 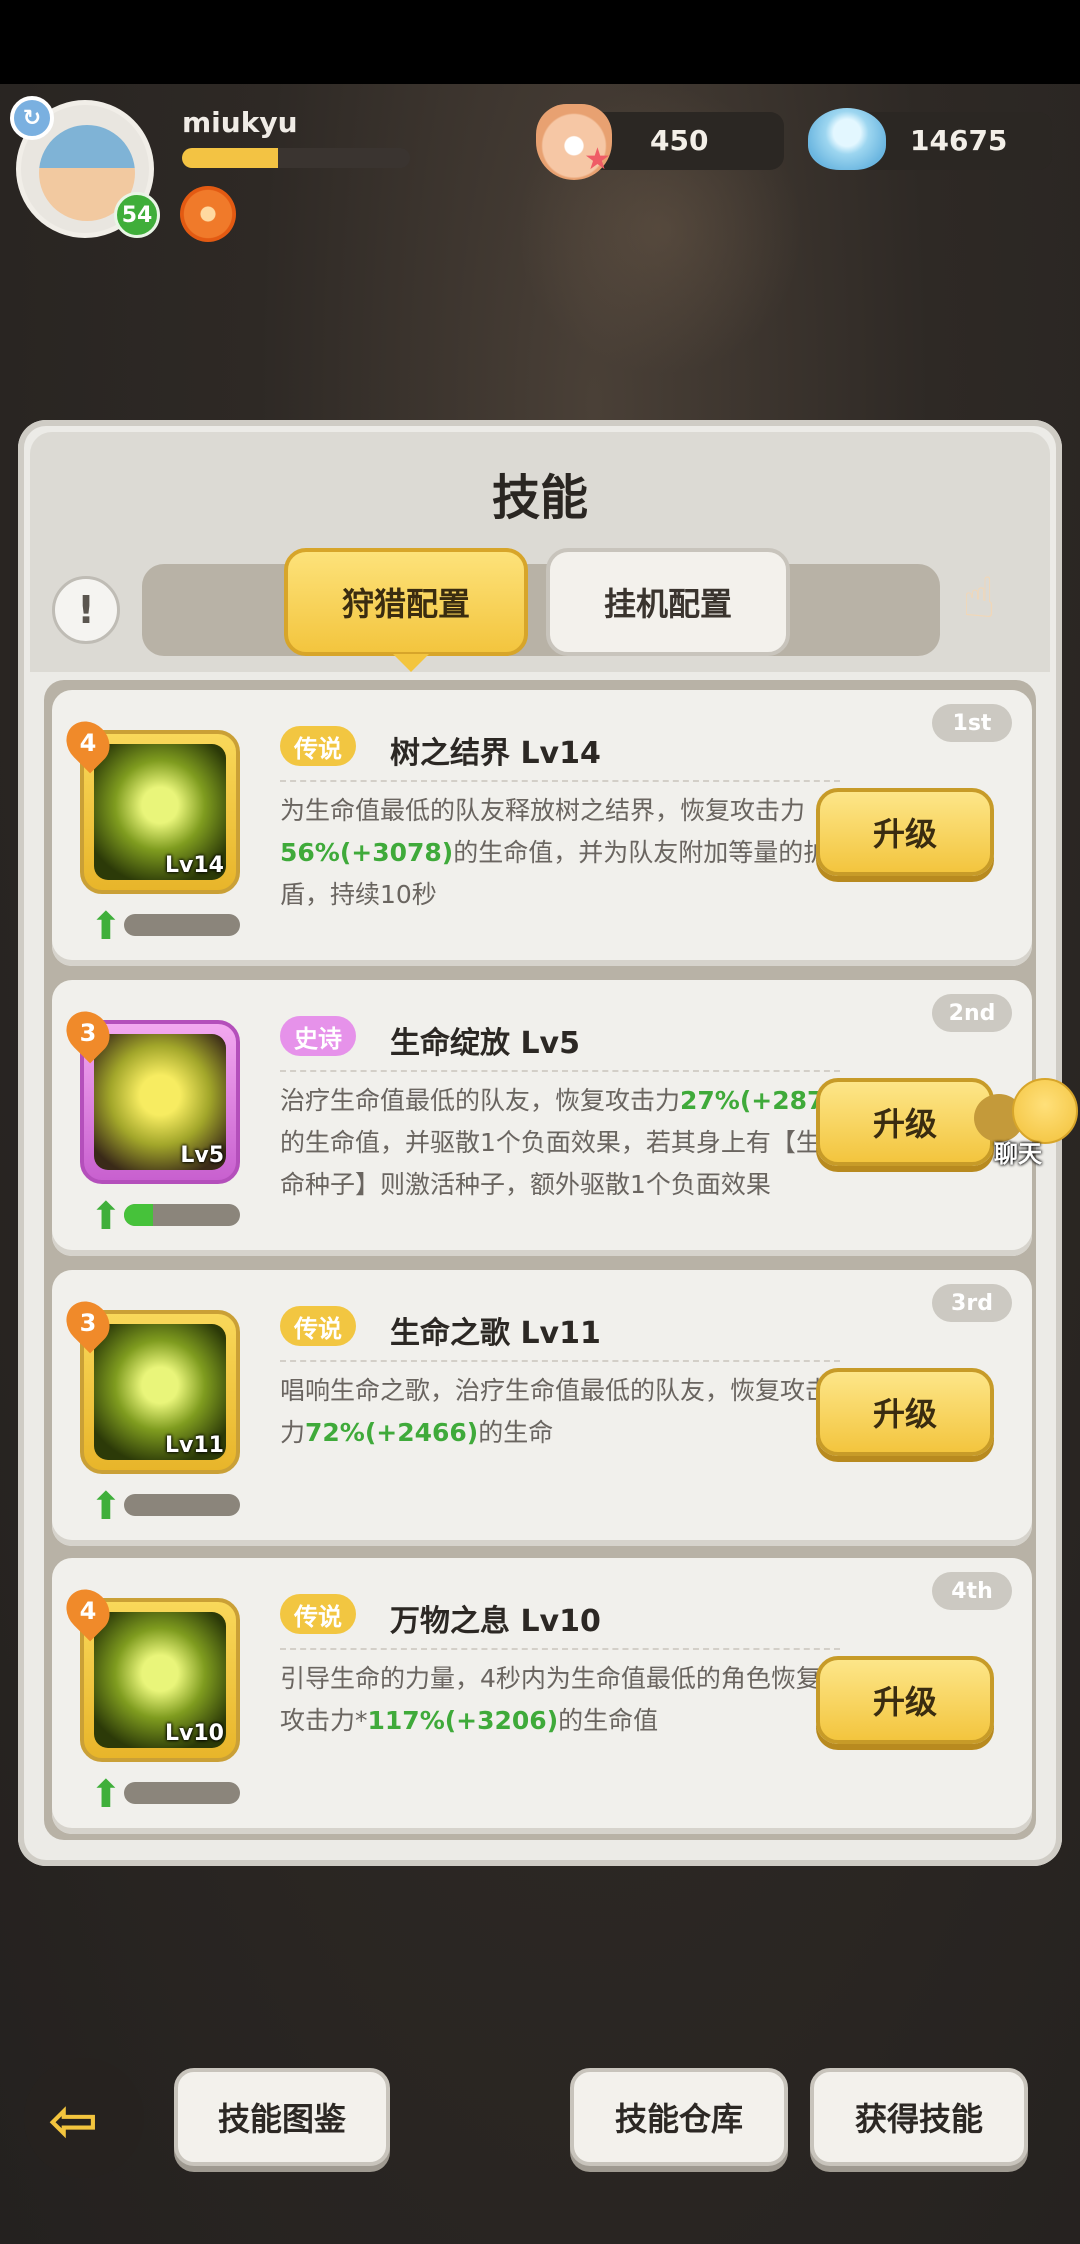 What do you see at coordinates (480, 1100) in the screenshot?
I see `desc-text: 治疗生命值最低的队友，恢复攻击力` at bounding box center [480, 1100].